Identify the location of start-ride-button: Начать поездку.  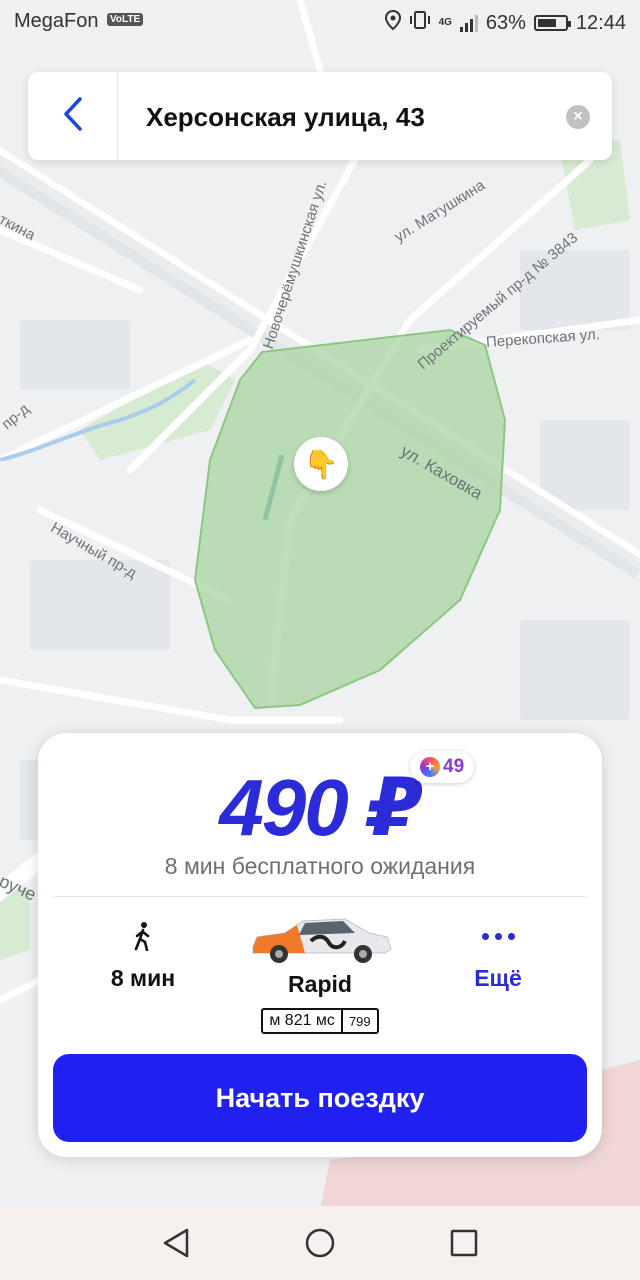
(320, 1098).